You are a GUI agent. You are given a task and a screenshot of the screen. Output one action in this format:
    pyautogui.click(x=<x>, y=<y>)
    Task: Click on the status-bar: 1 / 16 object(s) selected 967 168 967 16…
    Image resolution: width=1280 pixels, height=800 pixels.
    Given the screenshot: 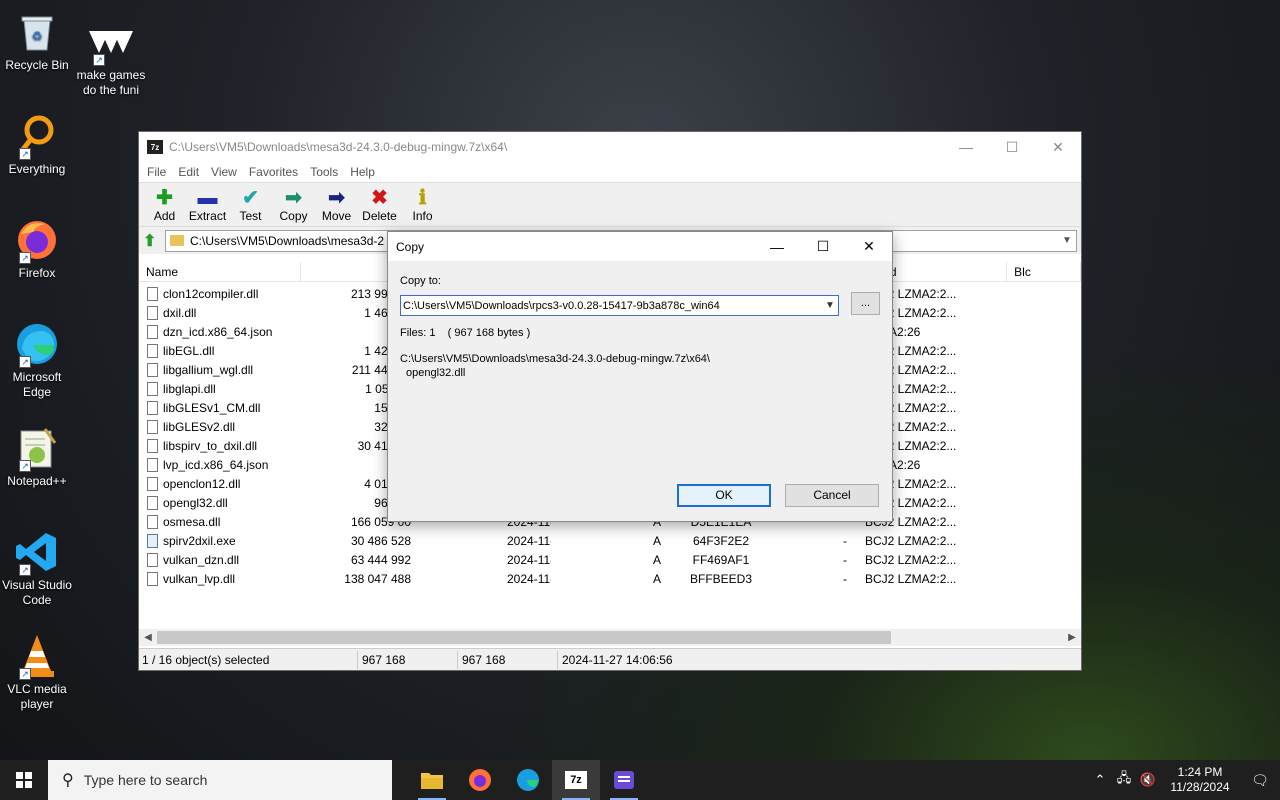 What is the action you would take?
    pyautogui.click(x=610, y=659)
    